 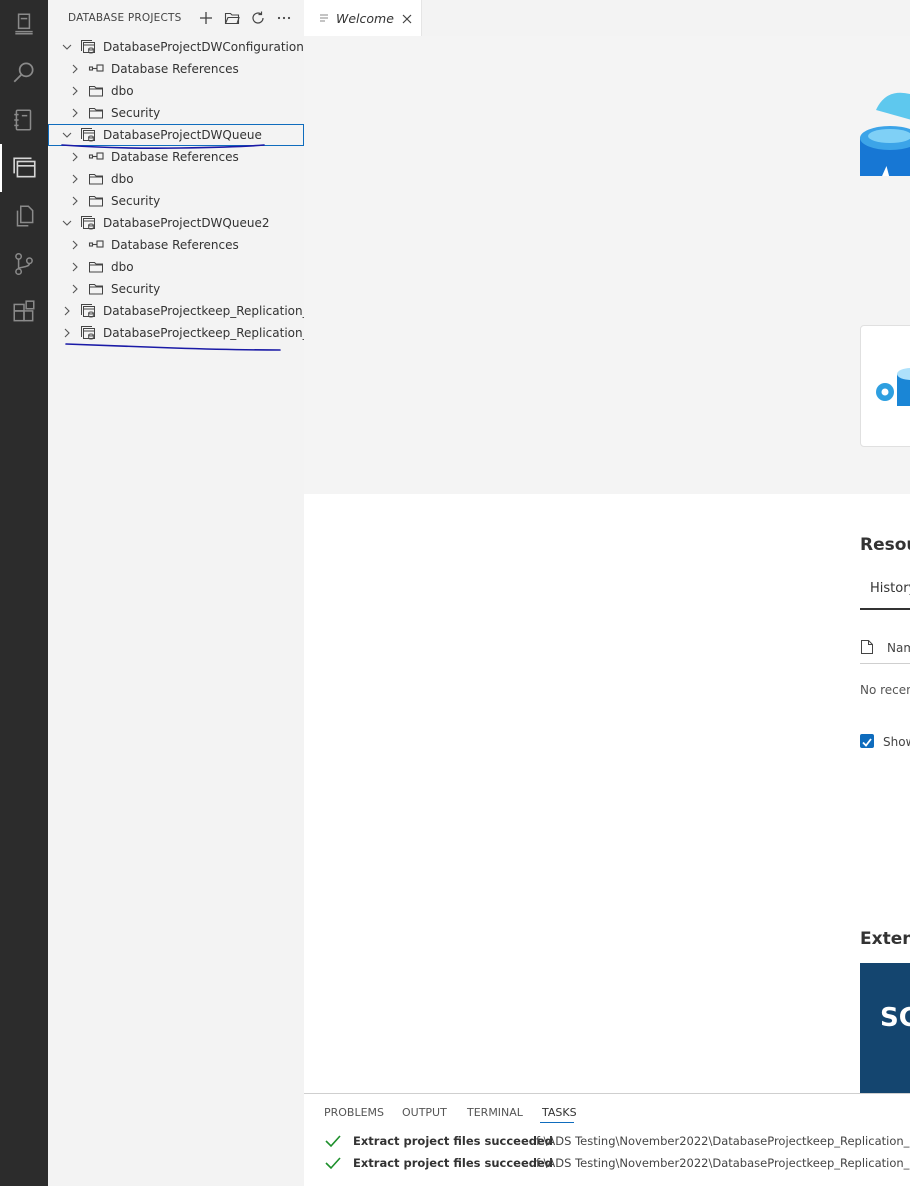 What do you see at coordinates (24, 593) in the screenshot?
I see `activity-bar` at bounding box center [24, 593].